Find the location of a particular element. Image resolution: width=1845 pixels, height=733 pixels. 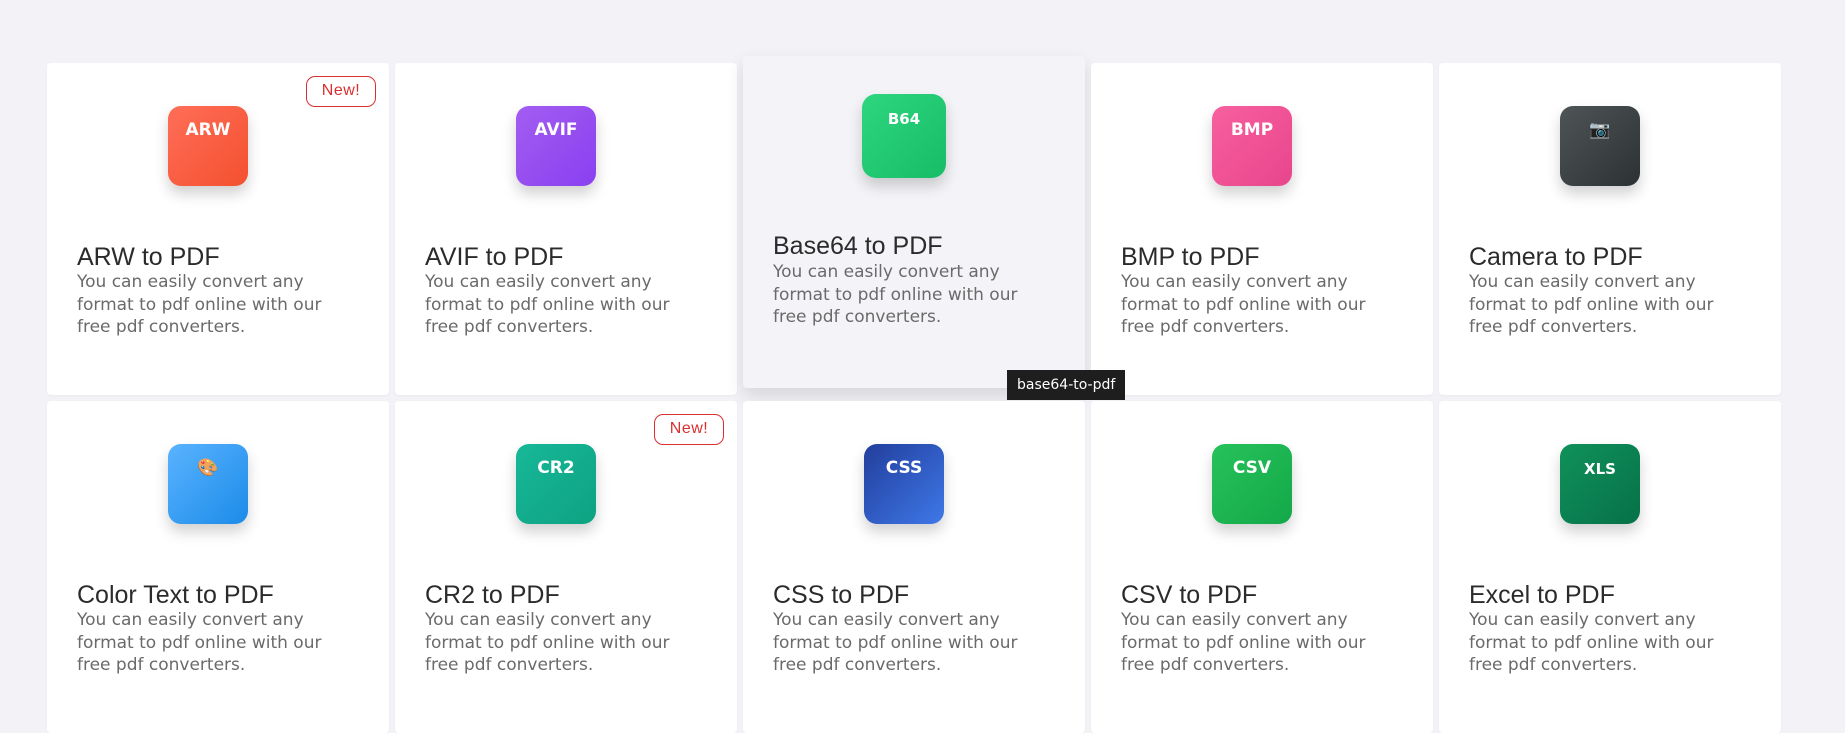

card-title: CSS to PDF is located at coordinates (841, 595).